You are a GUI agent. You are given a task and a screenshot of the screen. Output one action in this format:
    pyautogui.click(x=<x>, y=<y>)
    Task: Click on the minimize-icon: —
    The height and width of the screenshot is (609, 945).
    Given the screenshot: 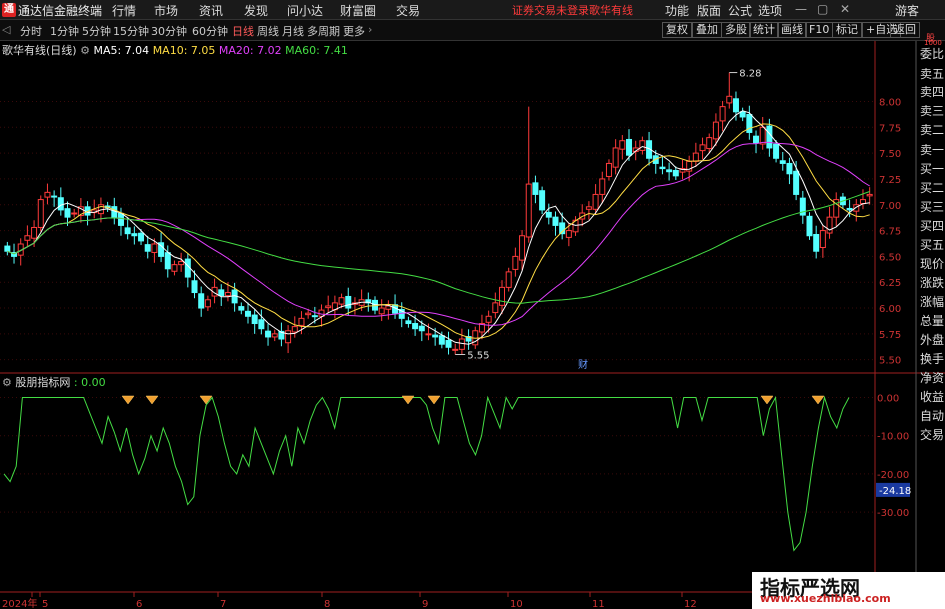 What is the action you would take?
    pyautogui.click(x=801, y=9)
    